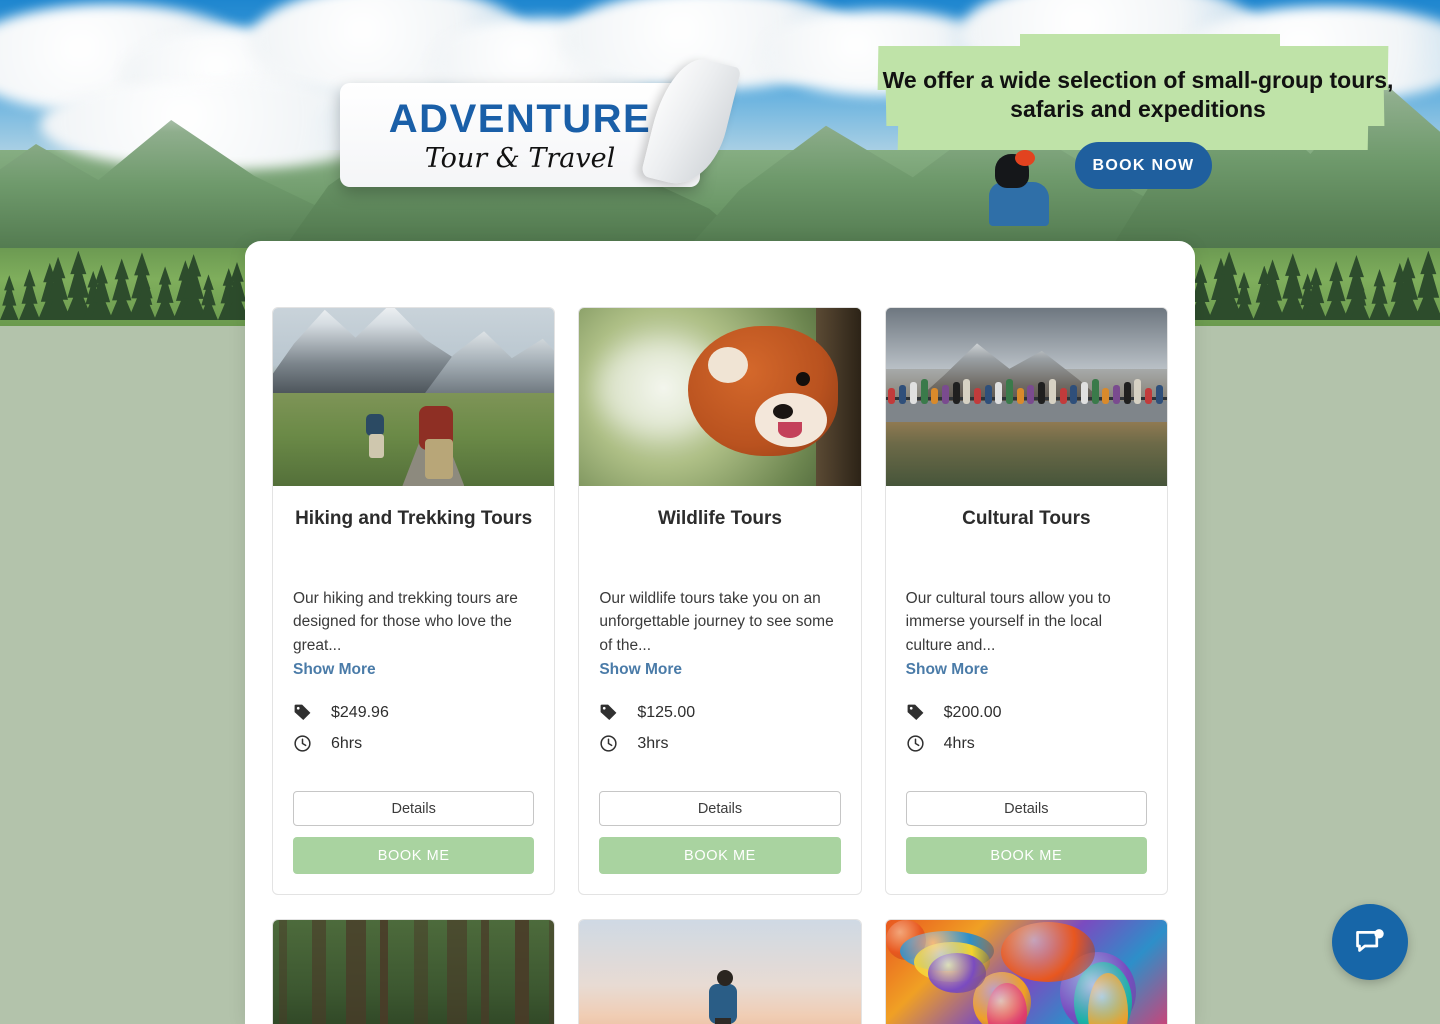 This screenshot has height=1024, width=1440. What do you see at coordinates (520, 118) in the screenshot?
I see `logo-title: ADVENTURE` at bounding box center [520, 118].